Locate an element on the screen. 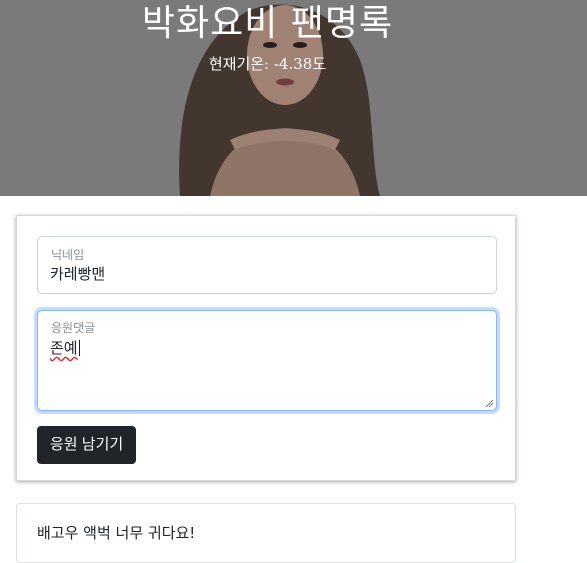 The image size is (587, 563). temperature-text: 현재기온: -4.38도 is located at coordinates (267, 64).